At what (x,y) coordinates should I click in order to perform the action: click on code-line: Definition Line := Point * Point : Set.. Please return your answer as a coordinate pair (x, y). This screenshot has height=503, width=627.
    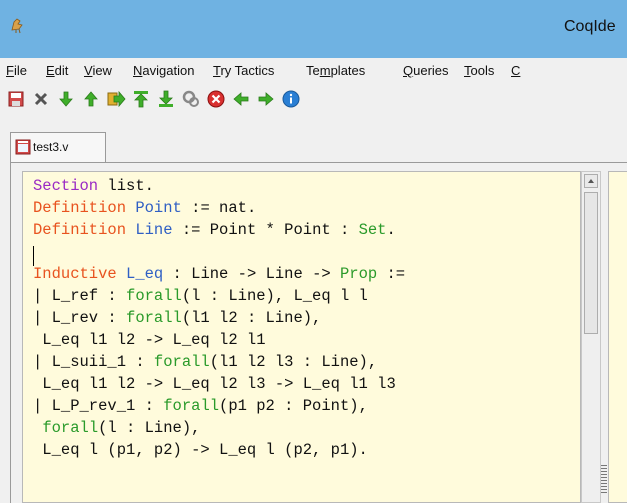
    Looking at the image, I should click on (214, 230).